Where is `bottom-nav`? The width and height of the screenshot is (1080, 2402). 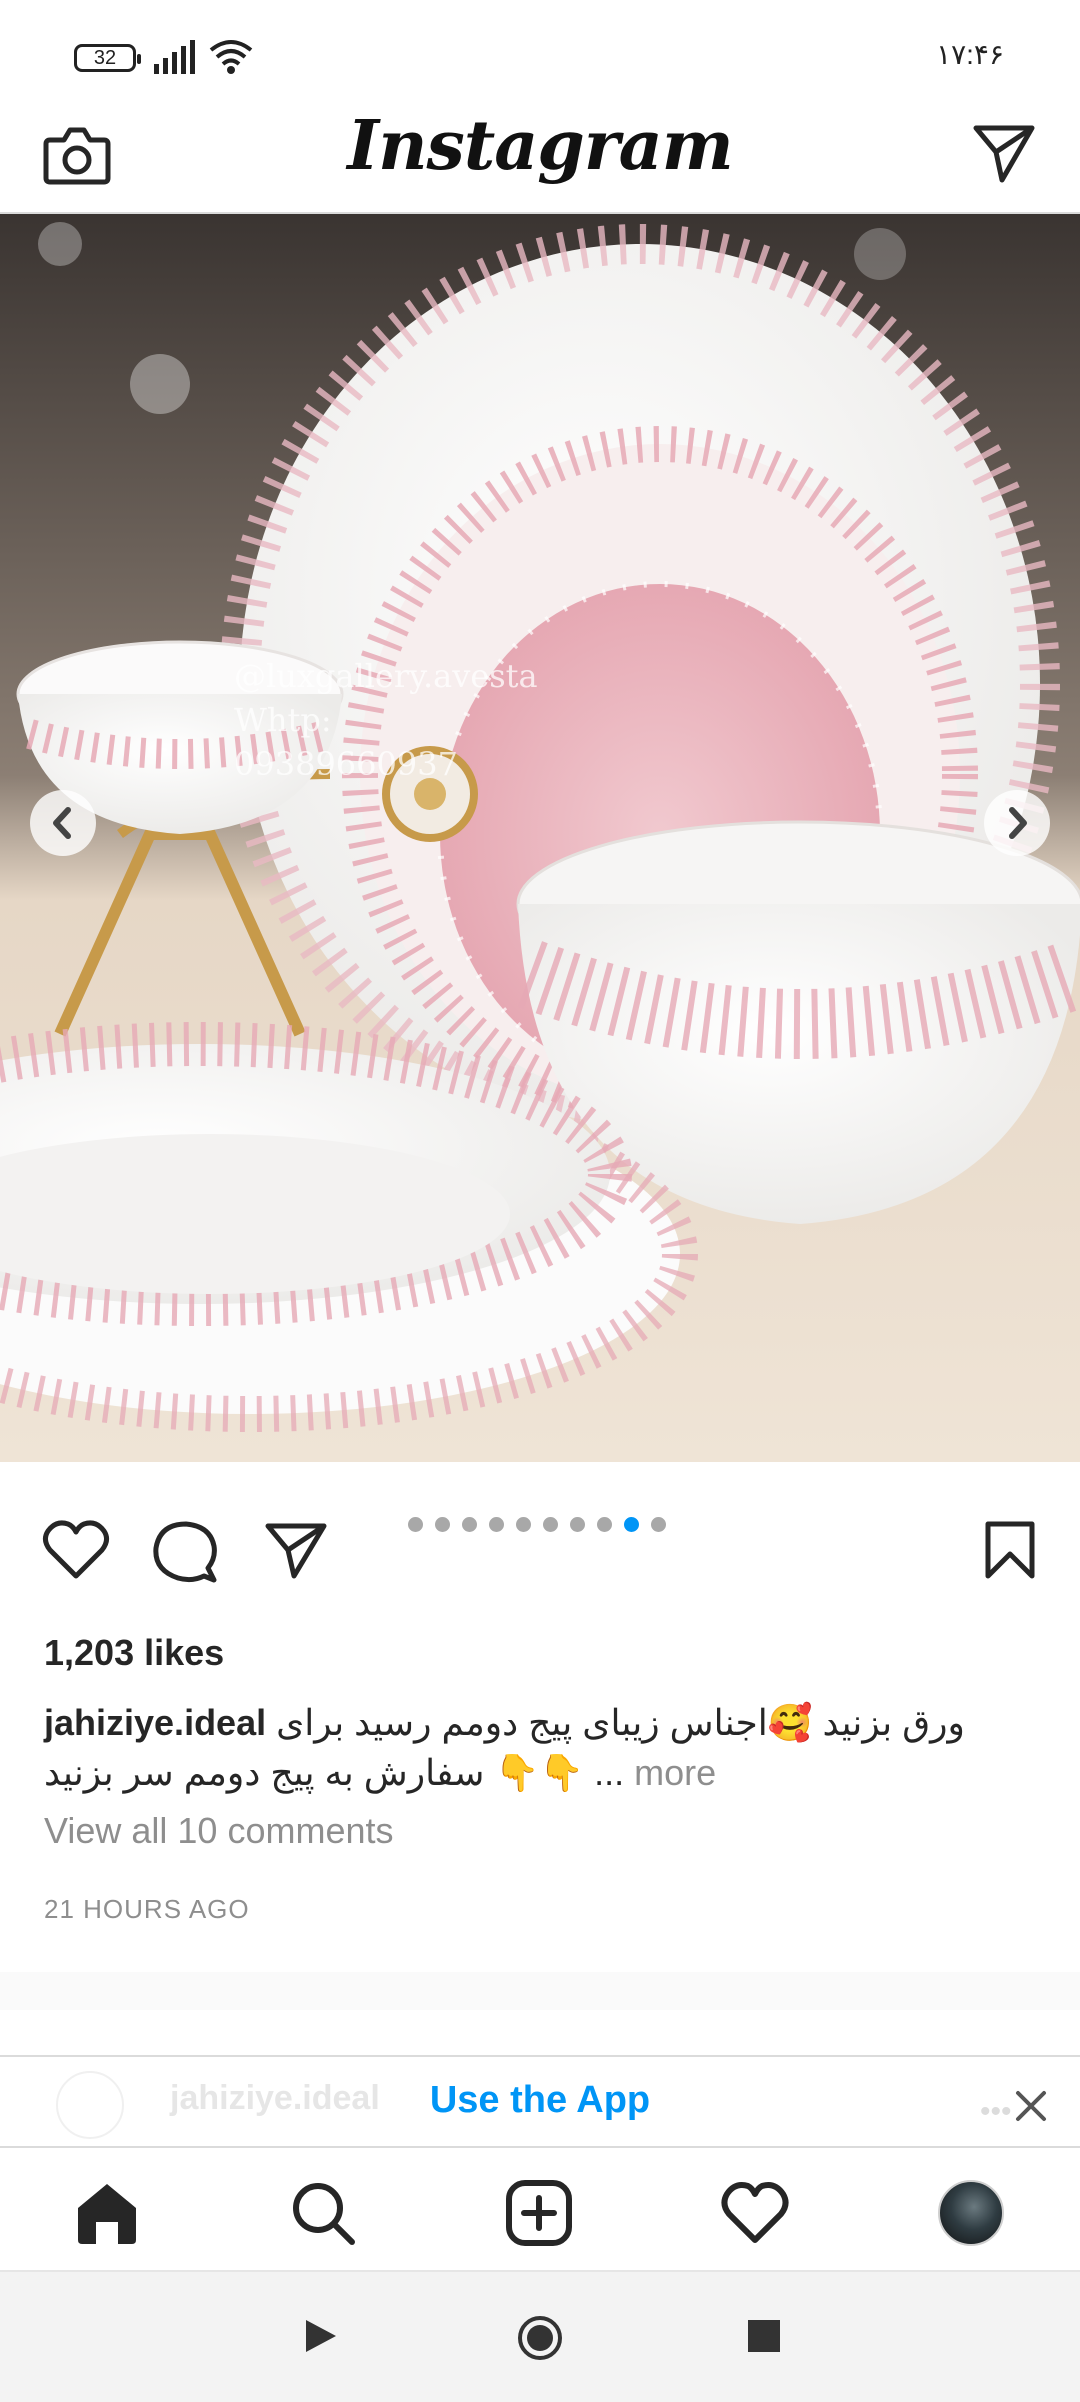
bottom-nav is located at coordinates (540, 2208).